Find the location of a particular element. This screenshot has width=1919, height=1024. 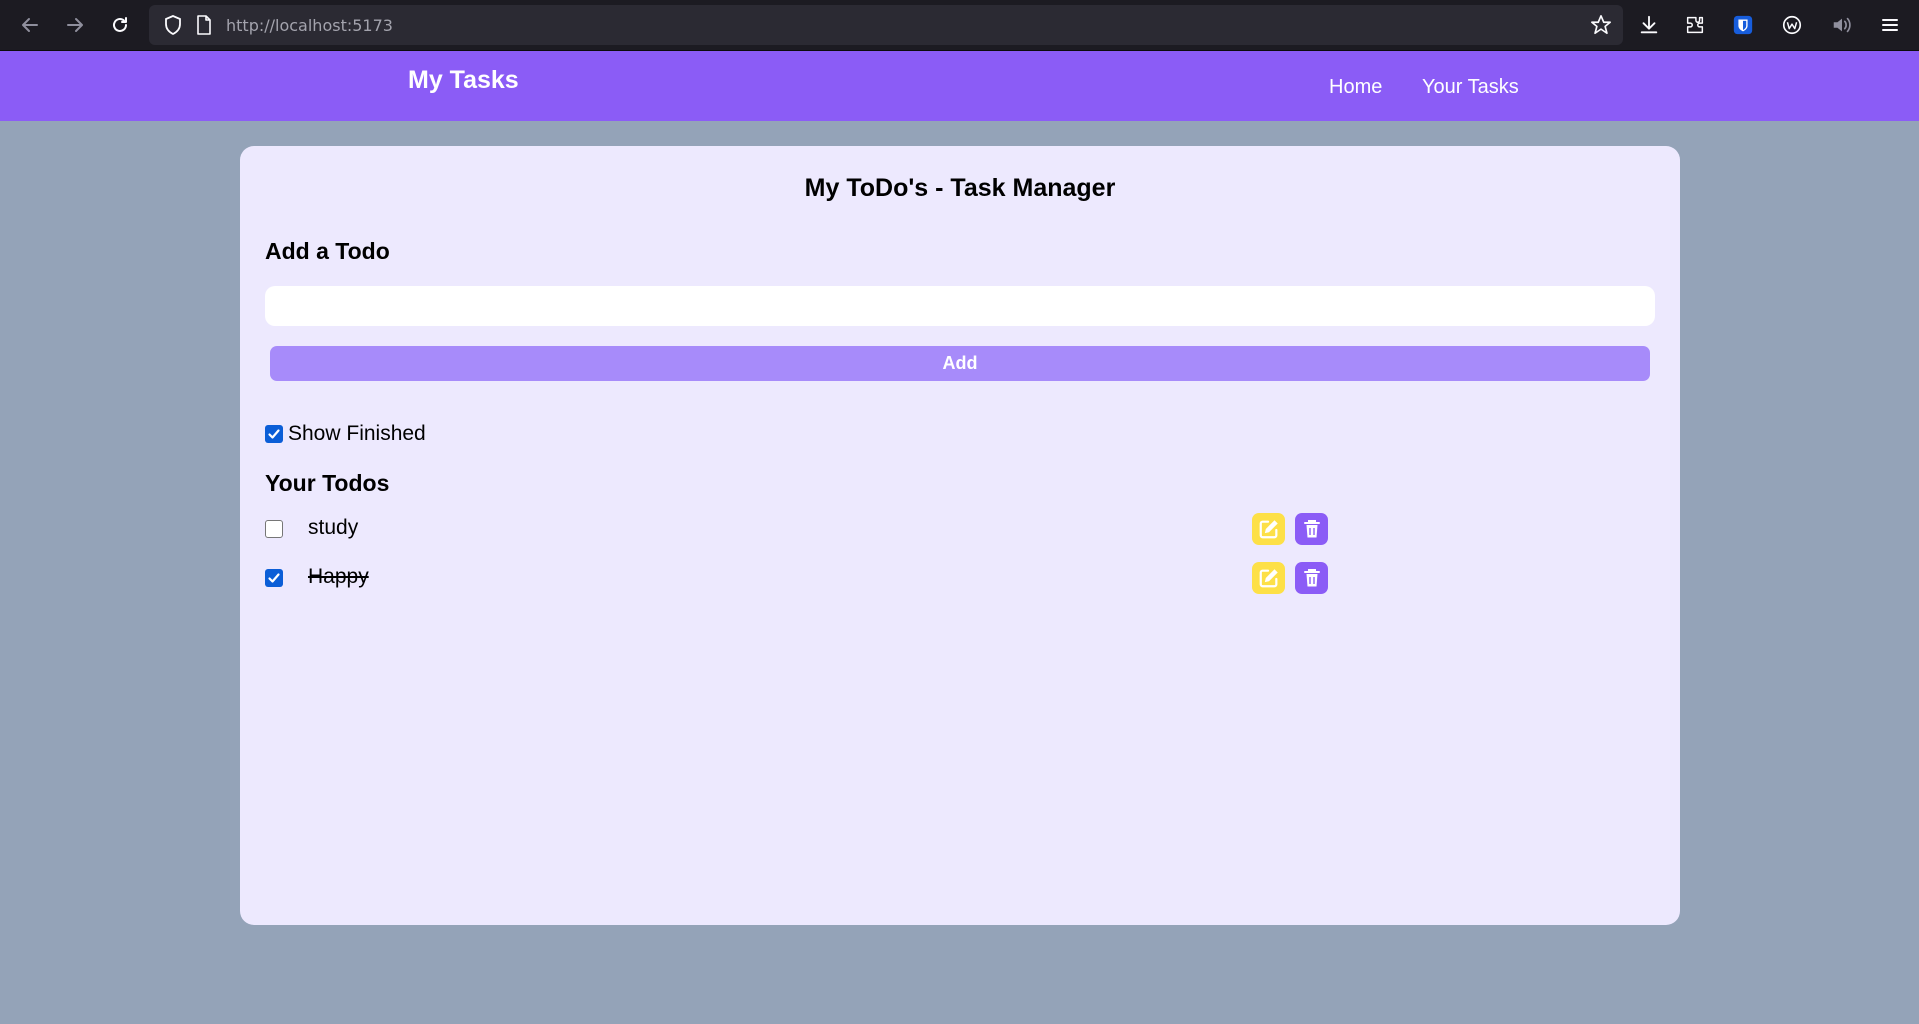

url-text: http://localhost:5173 is located at coordinates (309, 25).